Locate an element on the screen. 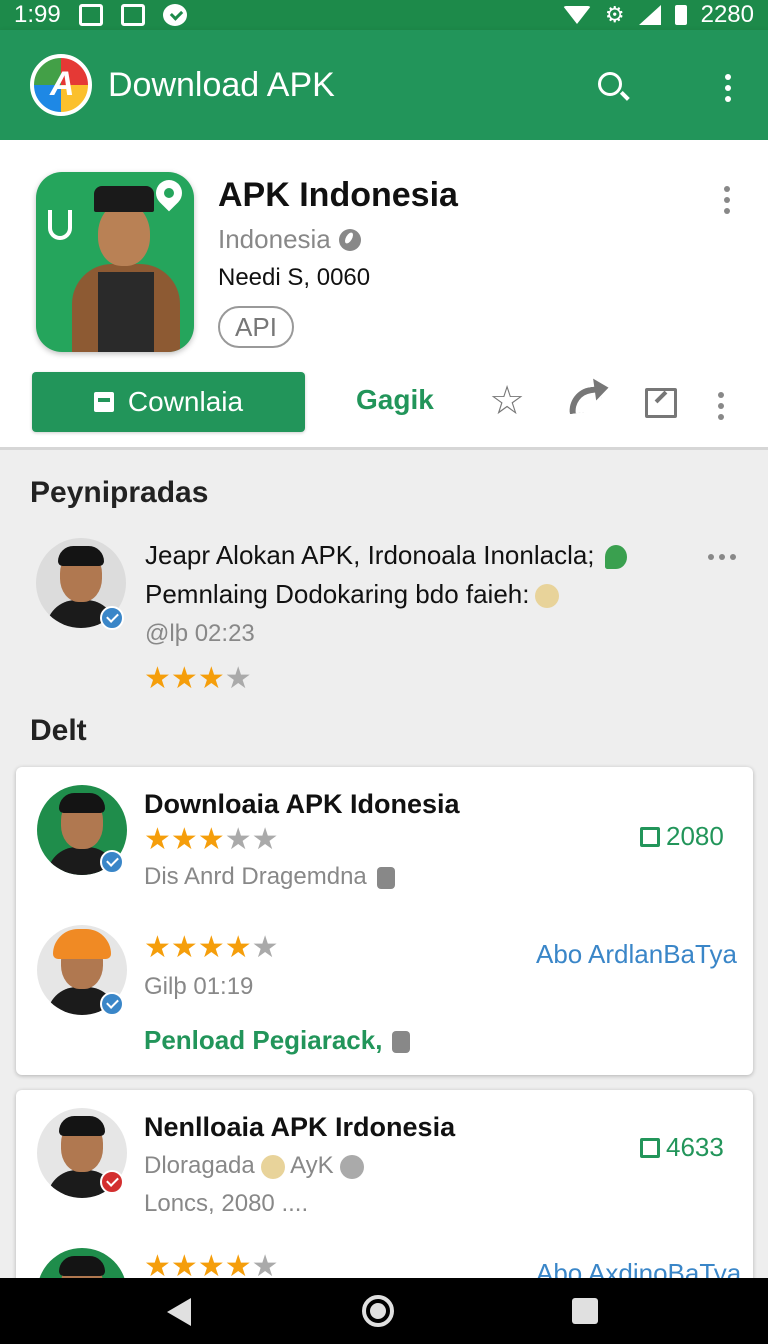 This screenshot has width=768, height=1344. green-emoji-icon is located at coordinates (615, 557).